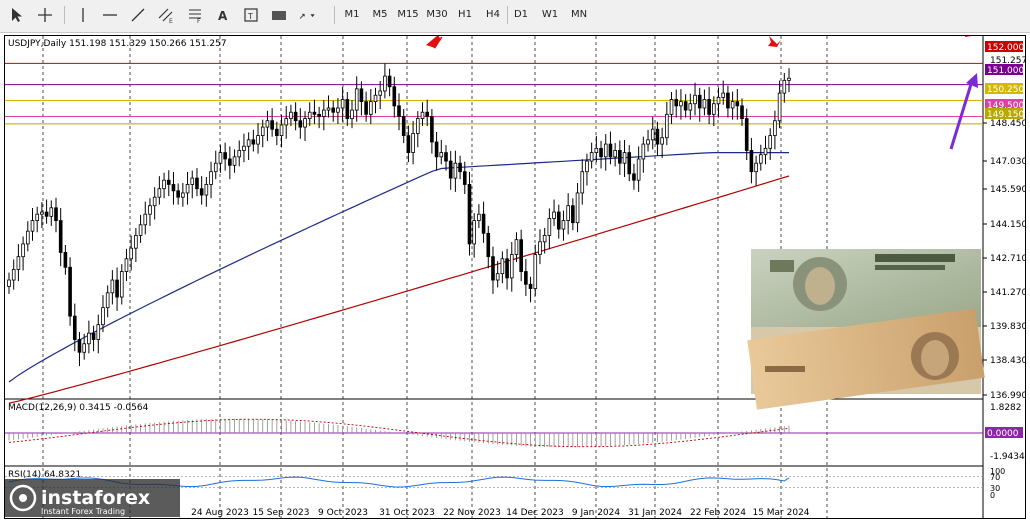 Image resolution: width=1030 pixels, height=523 pixels. Describe the element at coordinates (550, 15) in the screenshot. I see `timeframe-w1: W1` at that location.